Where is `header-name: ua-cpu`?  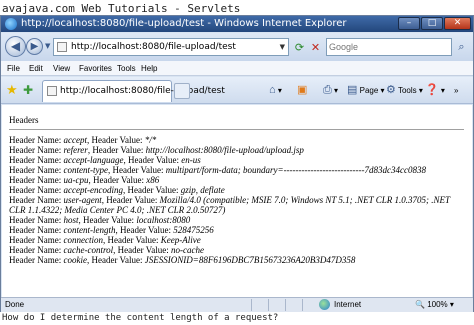
header-name: ua-cpu is located at coordinates (76, 180).